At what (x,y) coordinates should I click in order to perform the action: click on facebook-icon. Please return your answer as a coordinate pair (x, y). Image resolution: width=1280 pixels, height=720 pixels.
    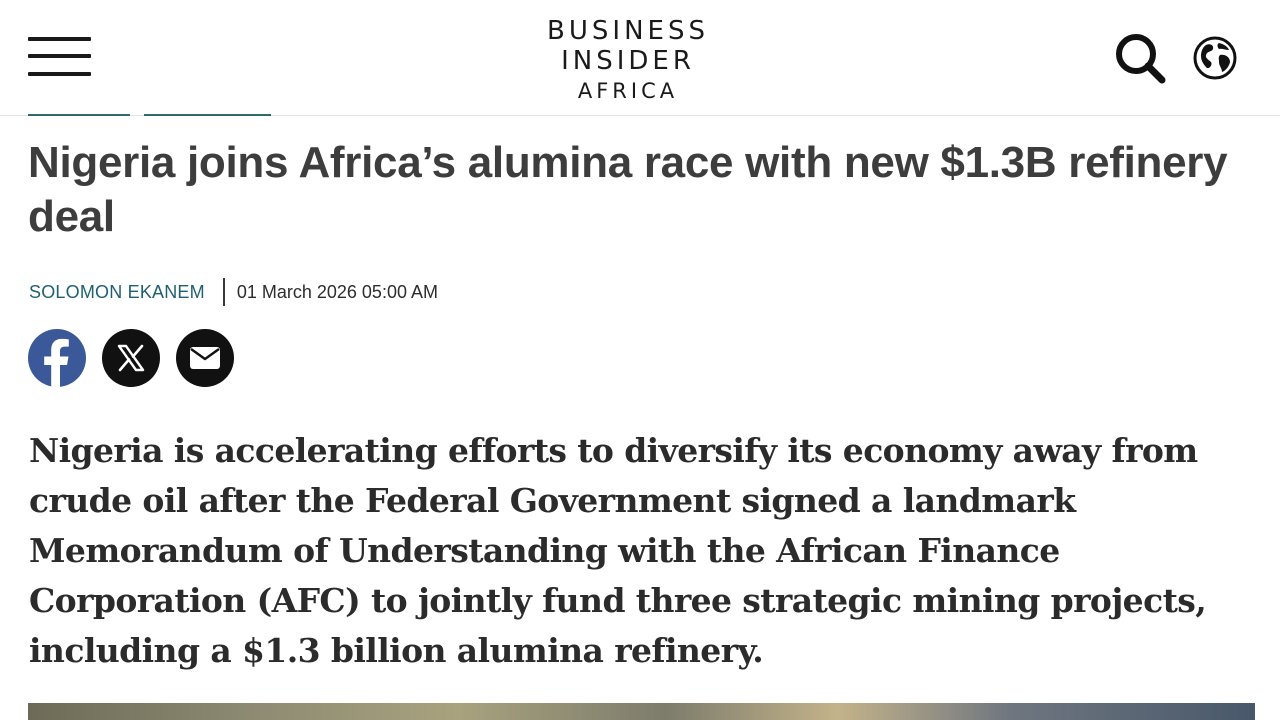
    Looking at the image, I should click on (56, 362).